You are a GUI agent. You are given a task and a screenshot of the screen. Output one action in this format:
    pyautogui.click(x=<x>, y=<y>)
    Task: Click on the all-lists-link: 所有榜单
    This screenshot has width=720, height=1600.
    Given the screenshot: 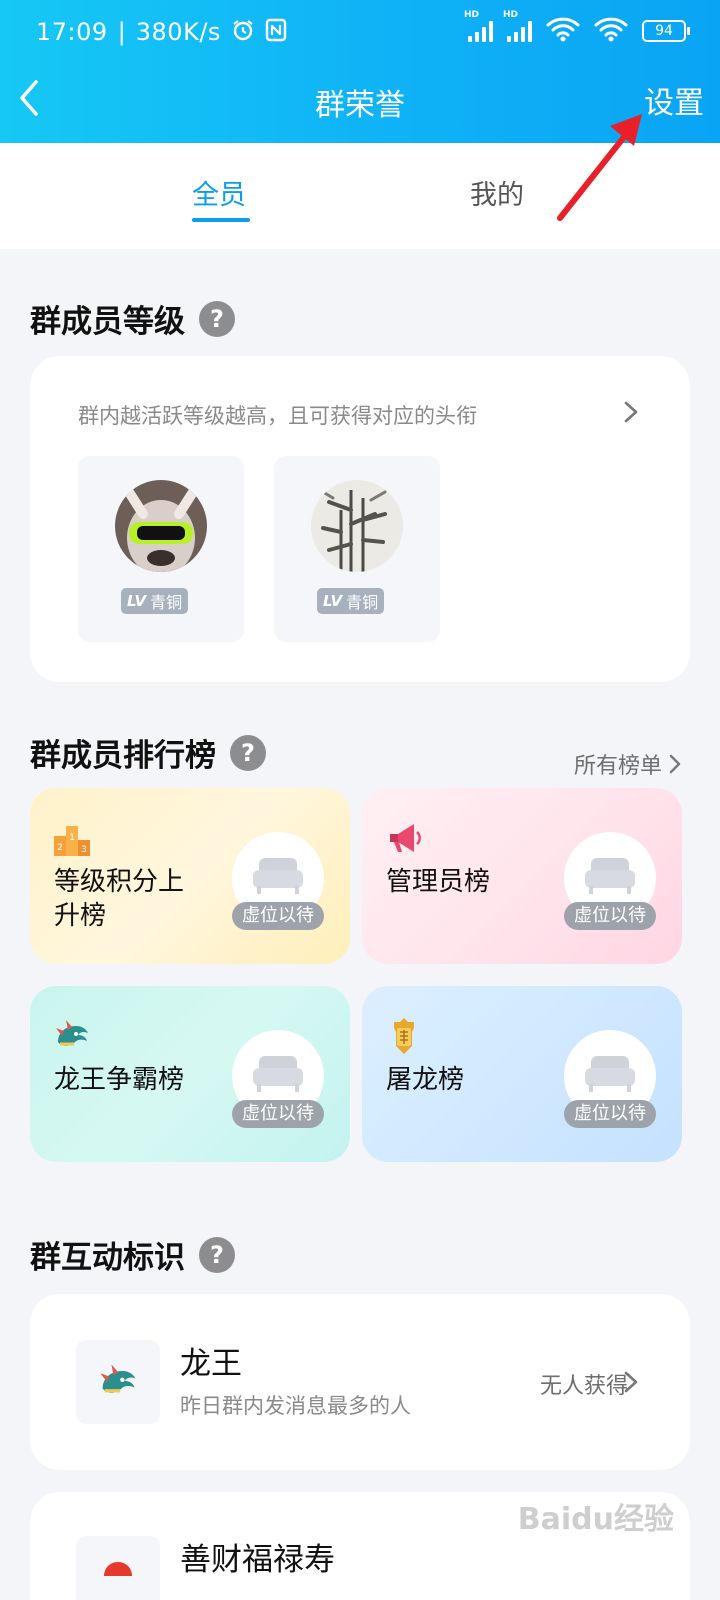 What is the action you would take?
    pyautogui.click(x=628, y=764)
    